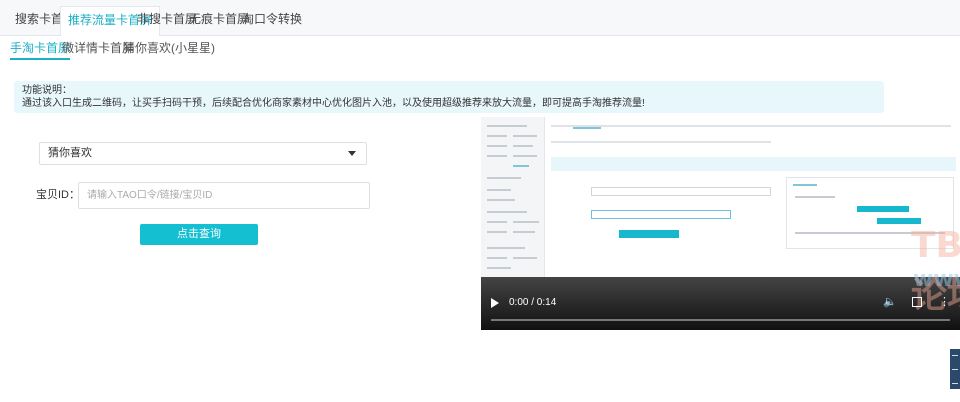 Image resolution: width=960 pixels, height=402 pixels. Describe the element at coordinates (720, 310) in the screenshot. I see `video-controls: 0:00 / 0:14 🔈 ⋮` at that location.